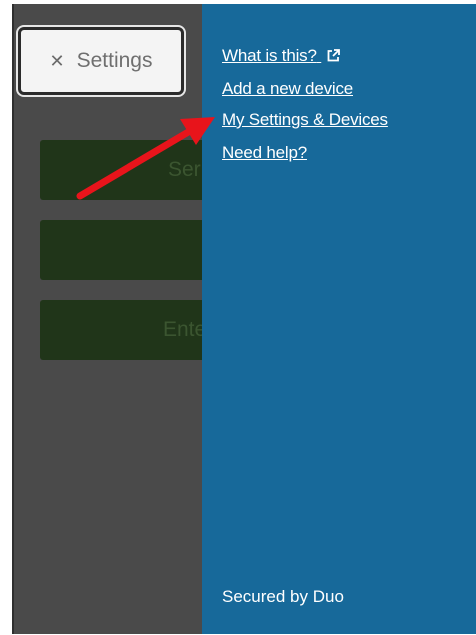 The width and height of the screenshot is (476, 635). Describe the element at coordinates (57, 60) in the screenshot. I see `close-icon: ✕` at that location.